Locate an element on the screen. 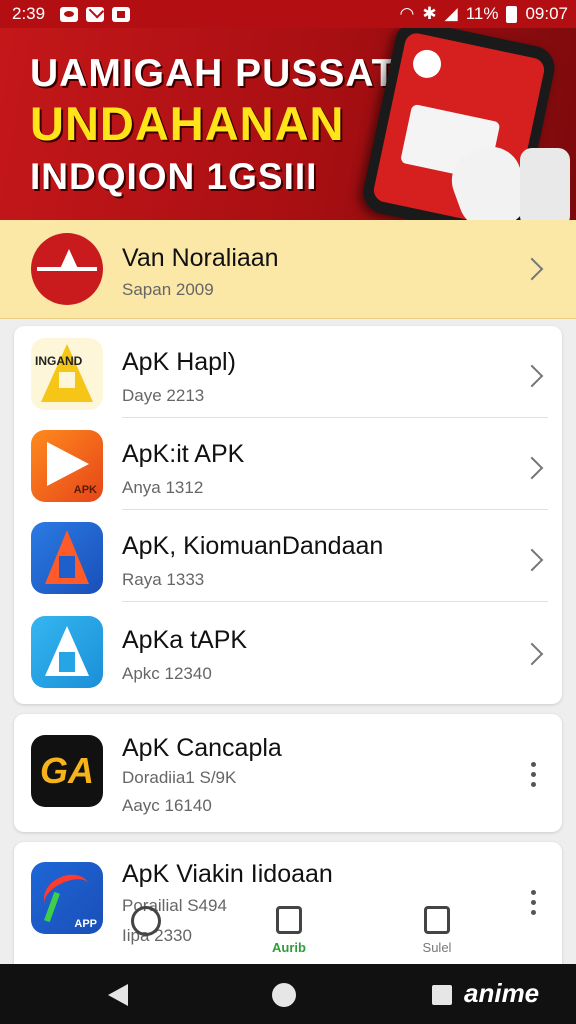 Image resolution: width=576 pixels, height=1024 pixels. app-subtitle: Apkc 12340 is located at coordinates (167, 673).